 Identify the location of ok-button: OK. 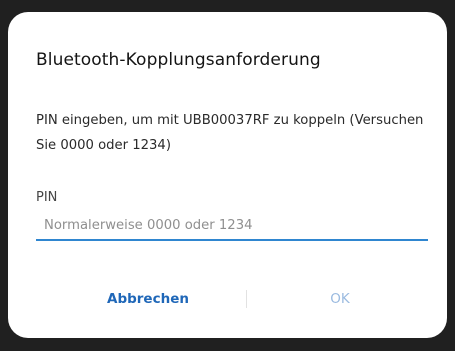
(340, 299).